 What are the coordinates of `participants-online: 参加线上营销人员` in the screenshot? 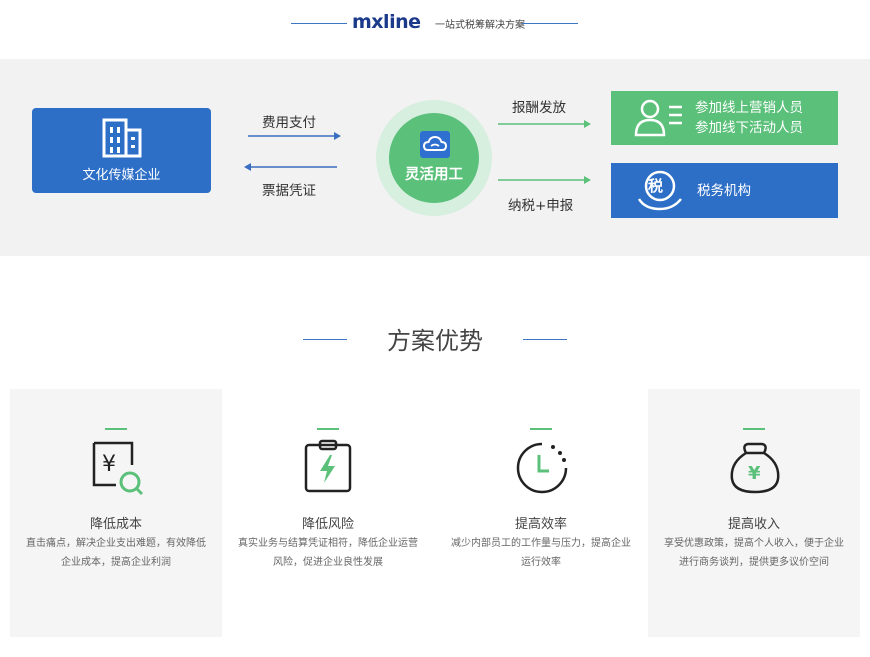 It's located at (749, 108).